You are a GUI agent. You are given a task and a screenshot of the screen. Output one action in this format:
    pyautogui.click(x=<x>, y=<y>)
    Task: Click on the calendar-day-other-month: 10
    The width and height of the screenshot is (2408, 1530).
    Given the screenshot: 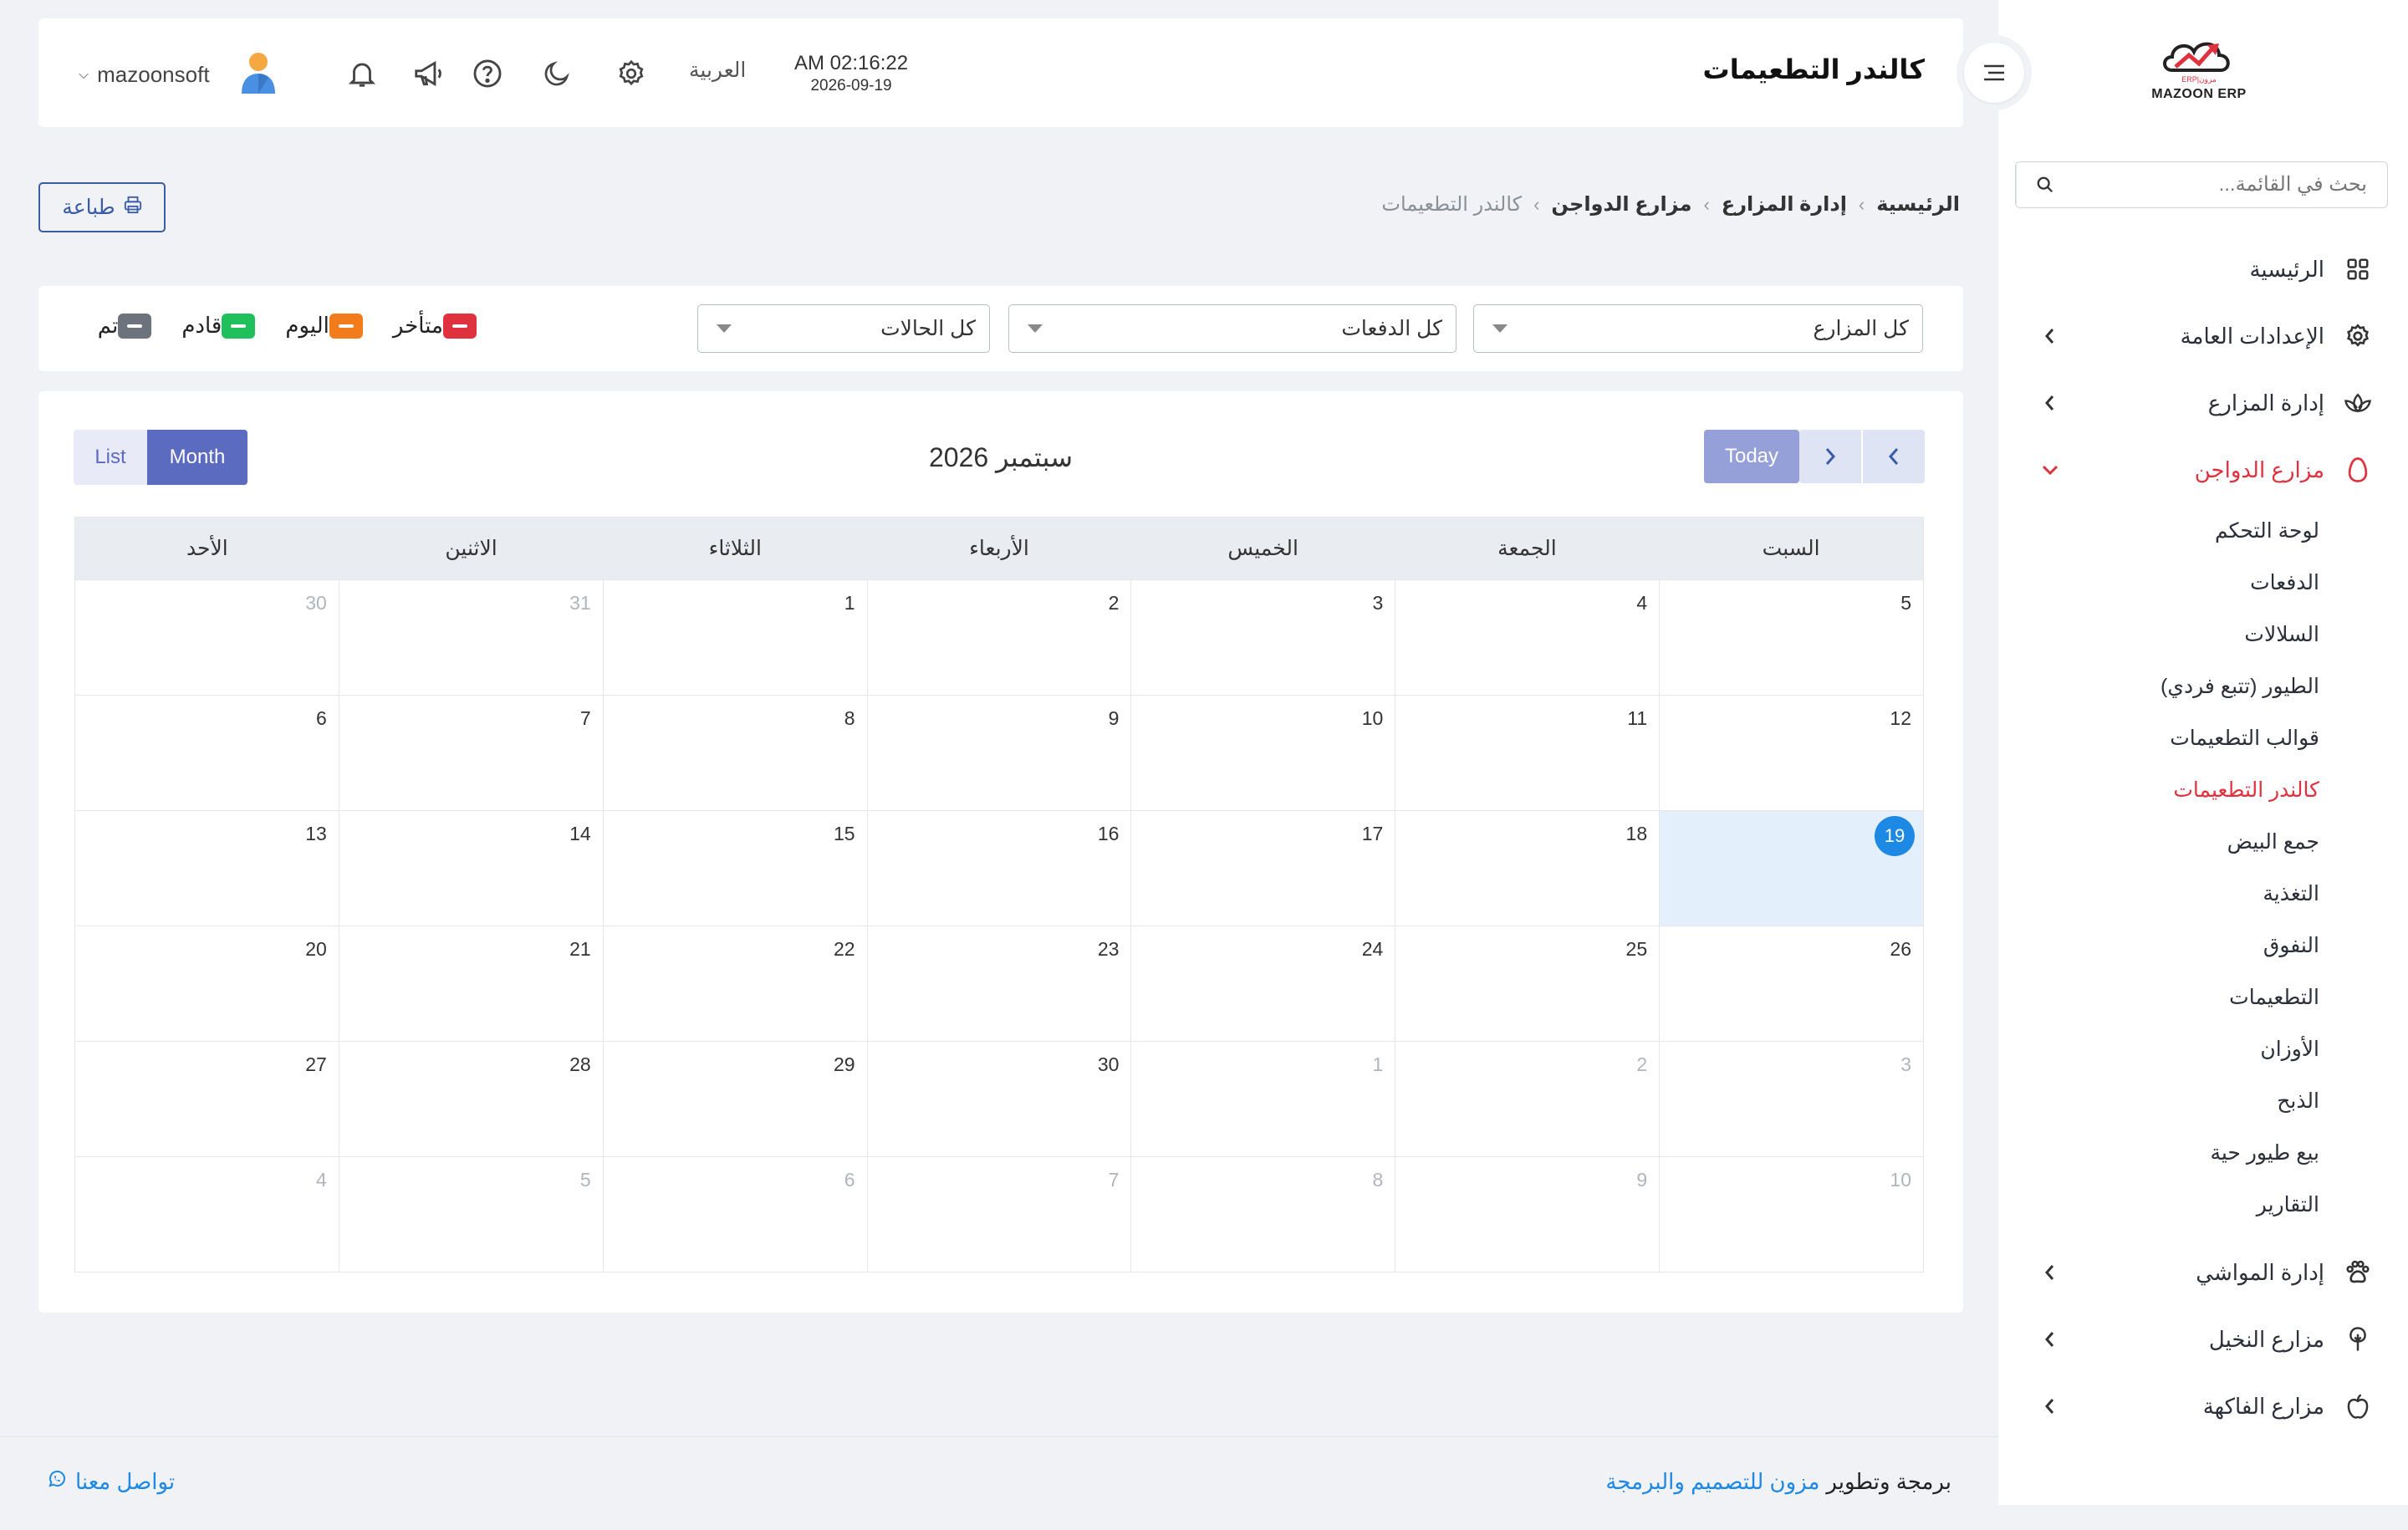 What is the action you would take?
    pyautogui.click(x=1792, y=1214)
    